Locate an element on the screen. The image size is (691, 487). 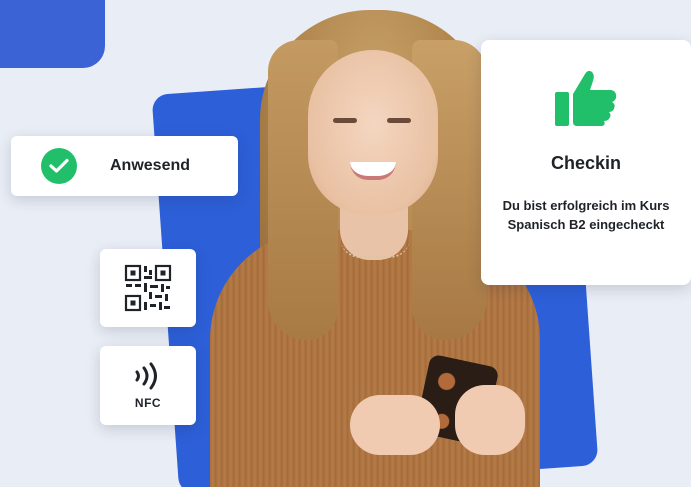
attendance-card: Anwesend is located at coordinates (124, 166).